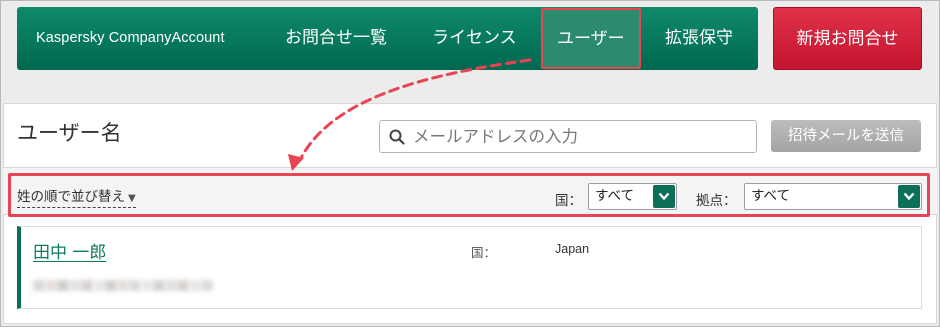  I want to click on nav-item-extended-maintenance: 拡張保守, so click(699, 38).